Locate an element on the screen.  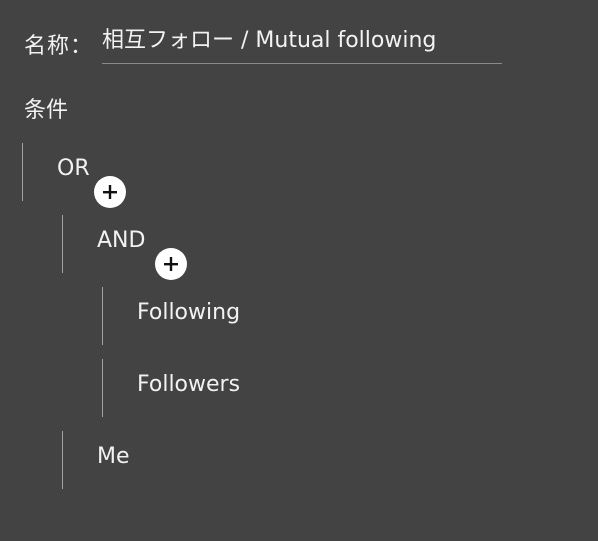
or-add-button is located at coordinates (110, 192).